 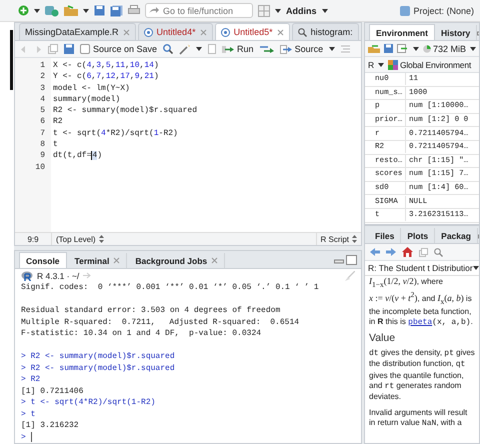 What do you see at coordinates (234, 322) in the screenshot?
I see `console-line: Adjusted R-squared: 0.6514` at bounding box center [234, 322].